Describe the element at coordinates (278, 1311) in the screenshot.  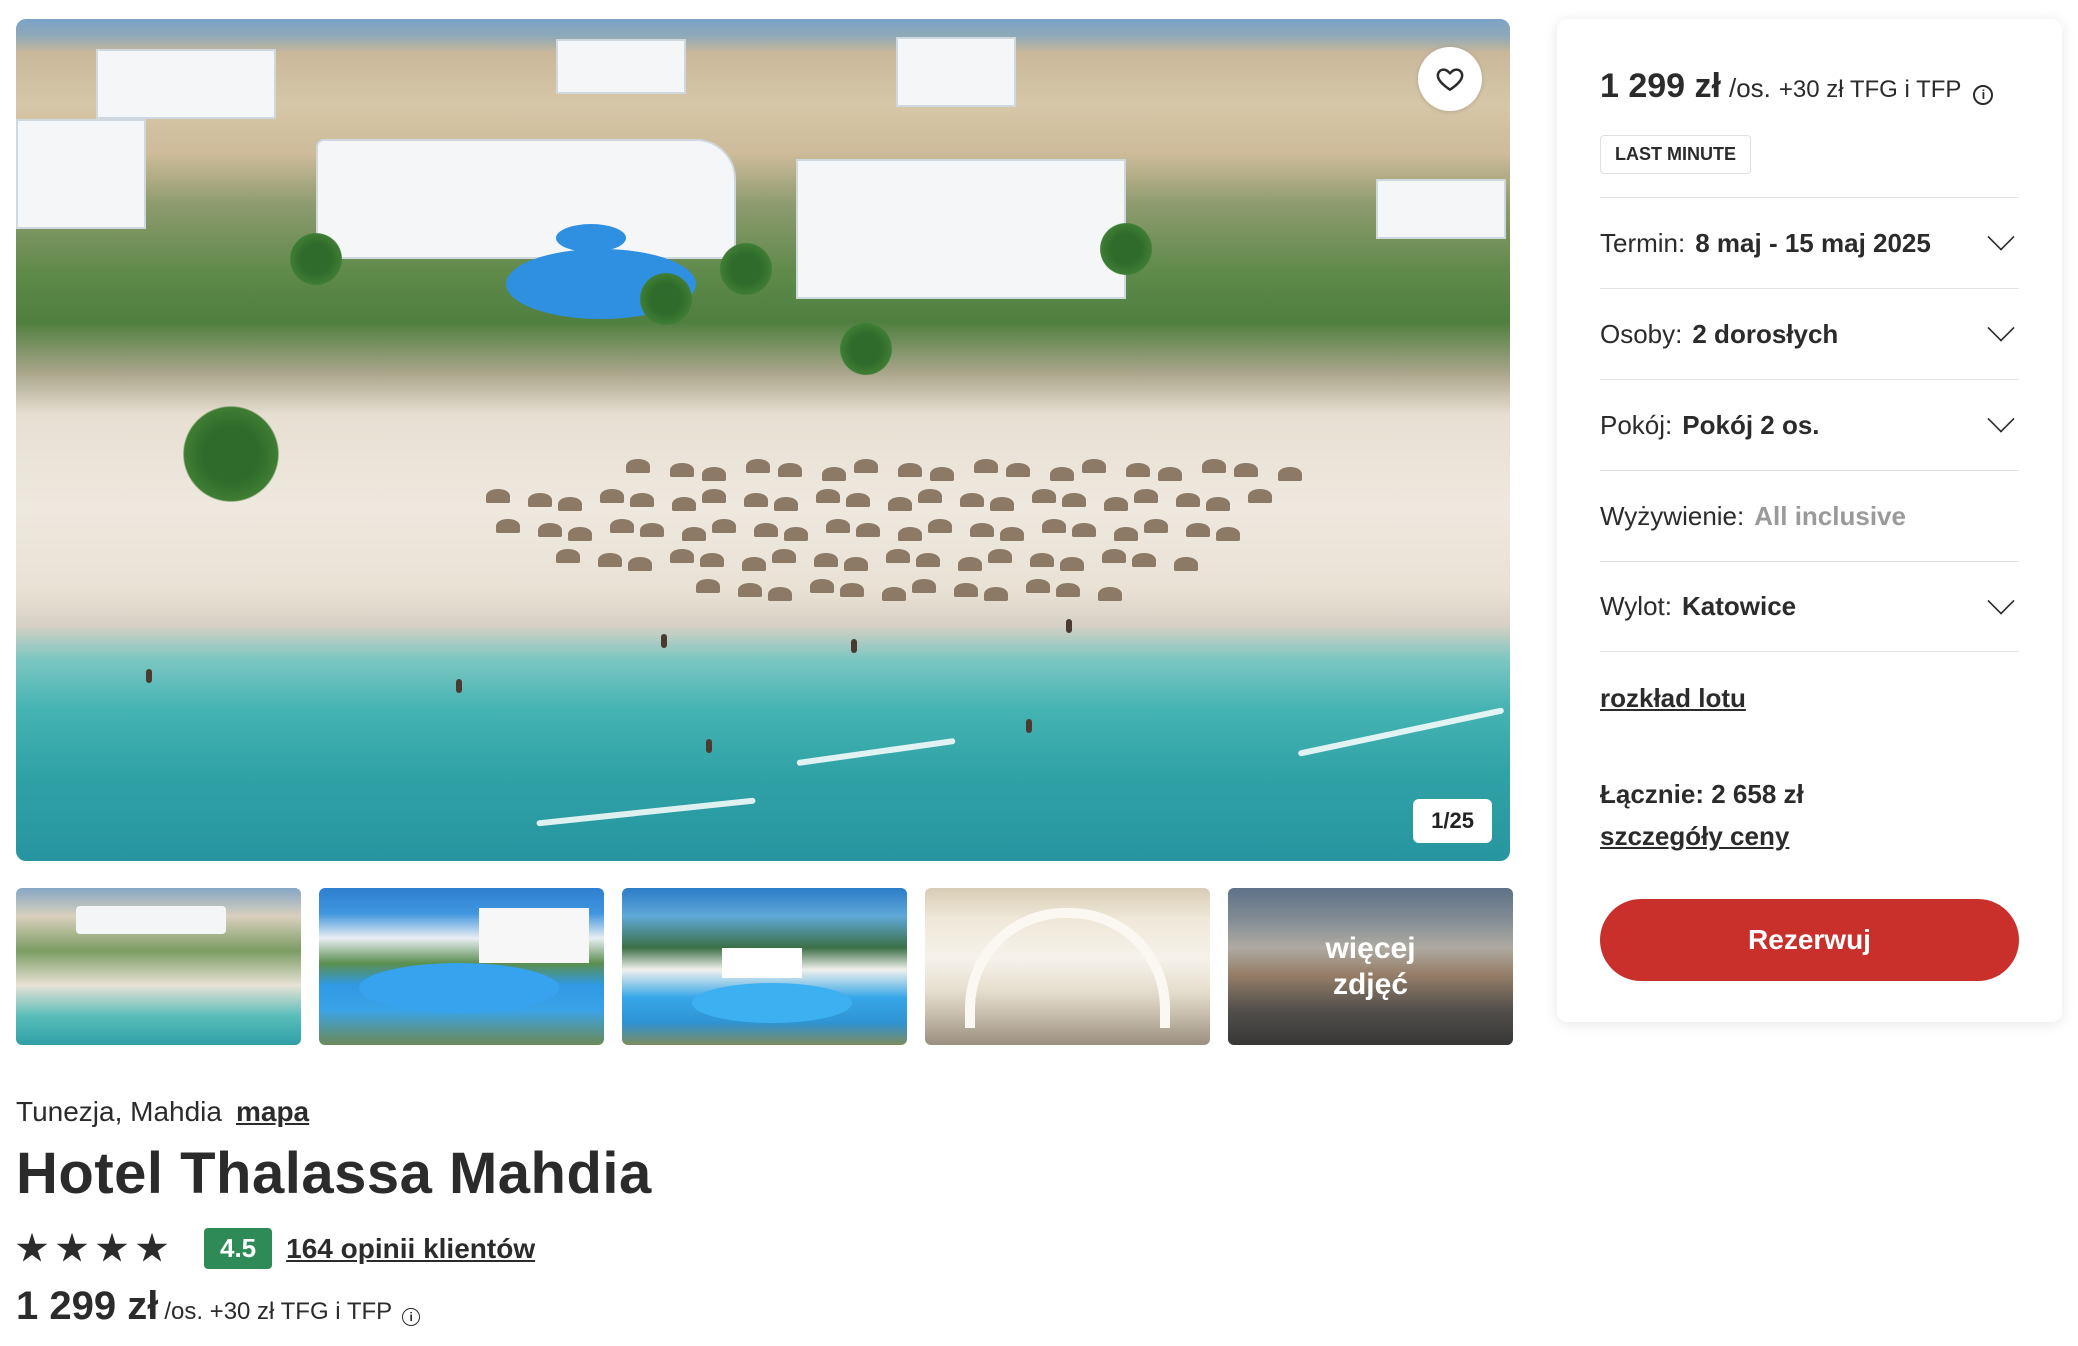
I see `price-suffix: /os. +30 zł TFG i TFP` at that location.